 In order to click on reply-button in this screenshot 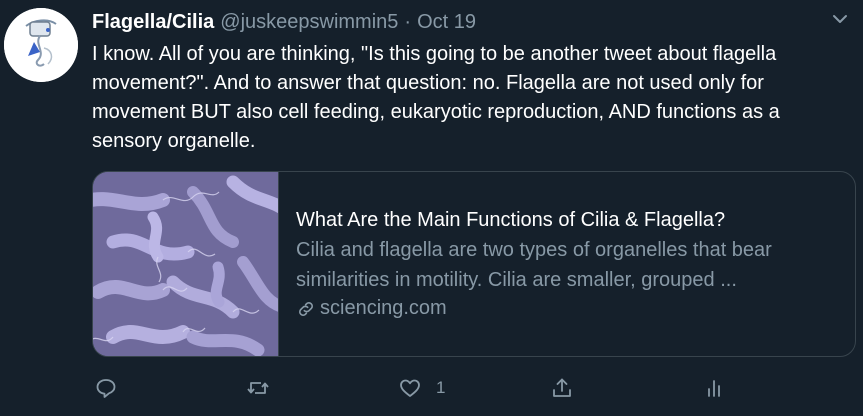, I will do `click(106, 388)`.